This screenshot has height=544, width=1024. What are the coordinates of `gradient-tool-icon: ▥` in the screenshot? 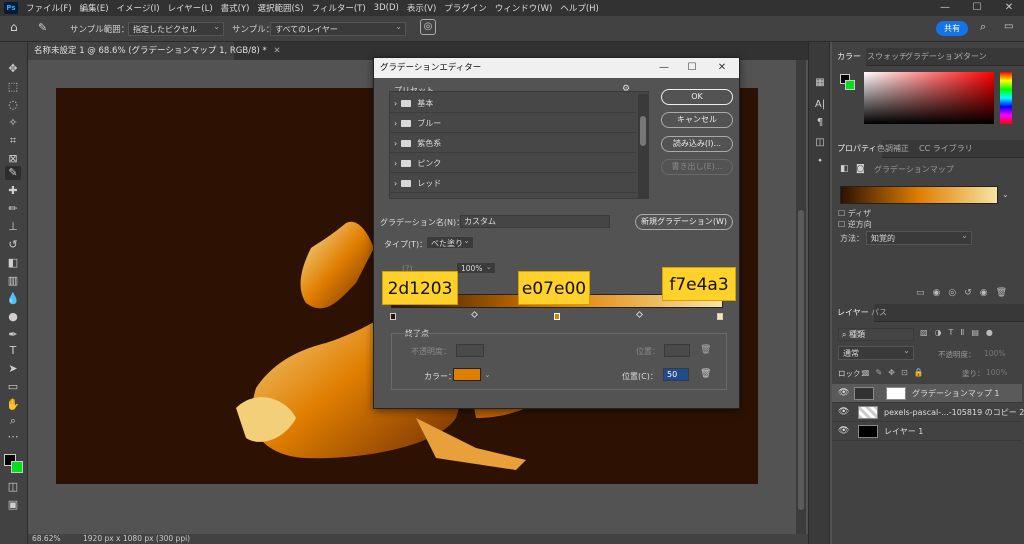 It's located at (13, 281).